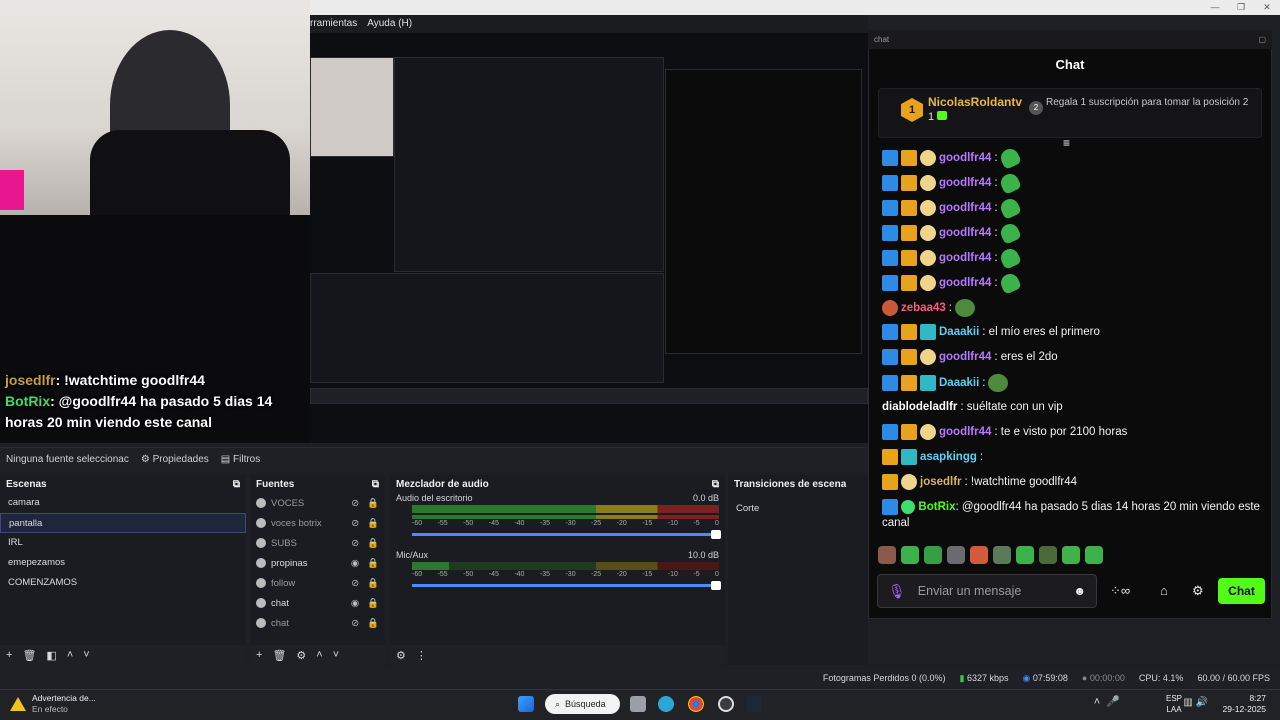 This screenshot has height=720, width=1280. I want to click on transition-select: Corte, so click(801, 509).